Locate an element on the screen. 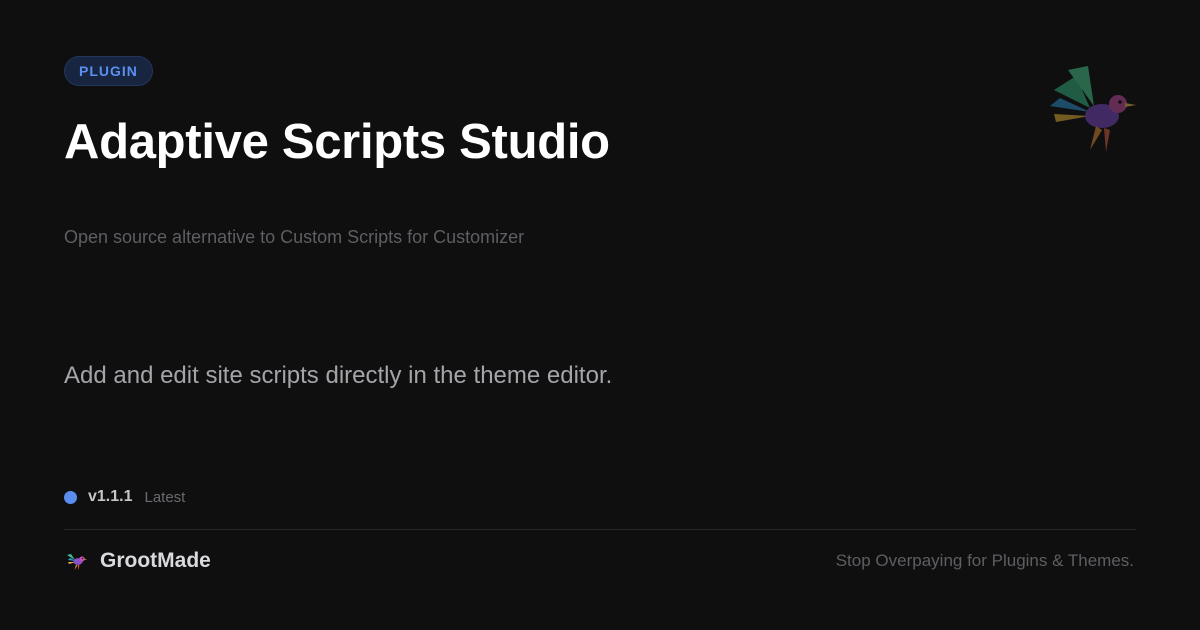 The height and width of the screenshot is (630, 1200). tagline: Stop Overpaying for Plugins & Themes. is located at coordinates (984, 560).